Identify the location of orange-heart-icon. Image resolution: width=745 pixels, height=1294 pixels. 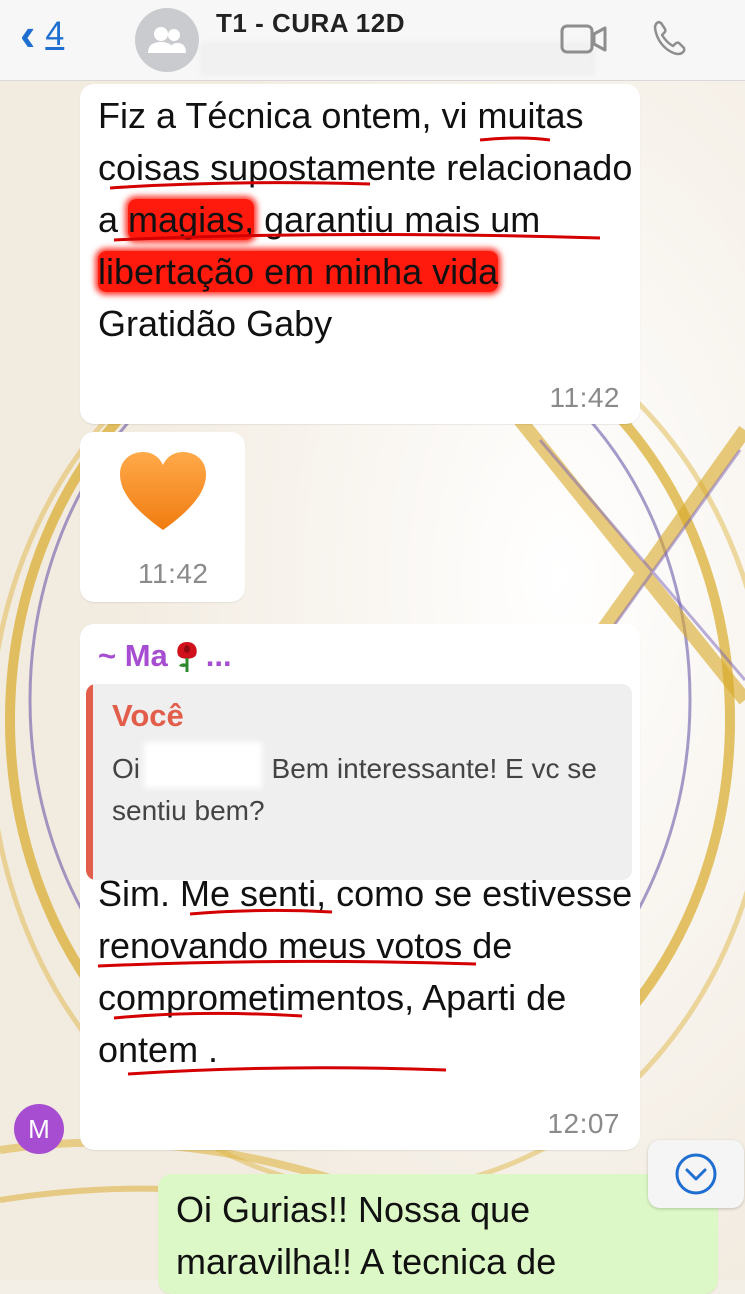
(163, 491).